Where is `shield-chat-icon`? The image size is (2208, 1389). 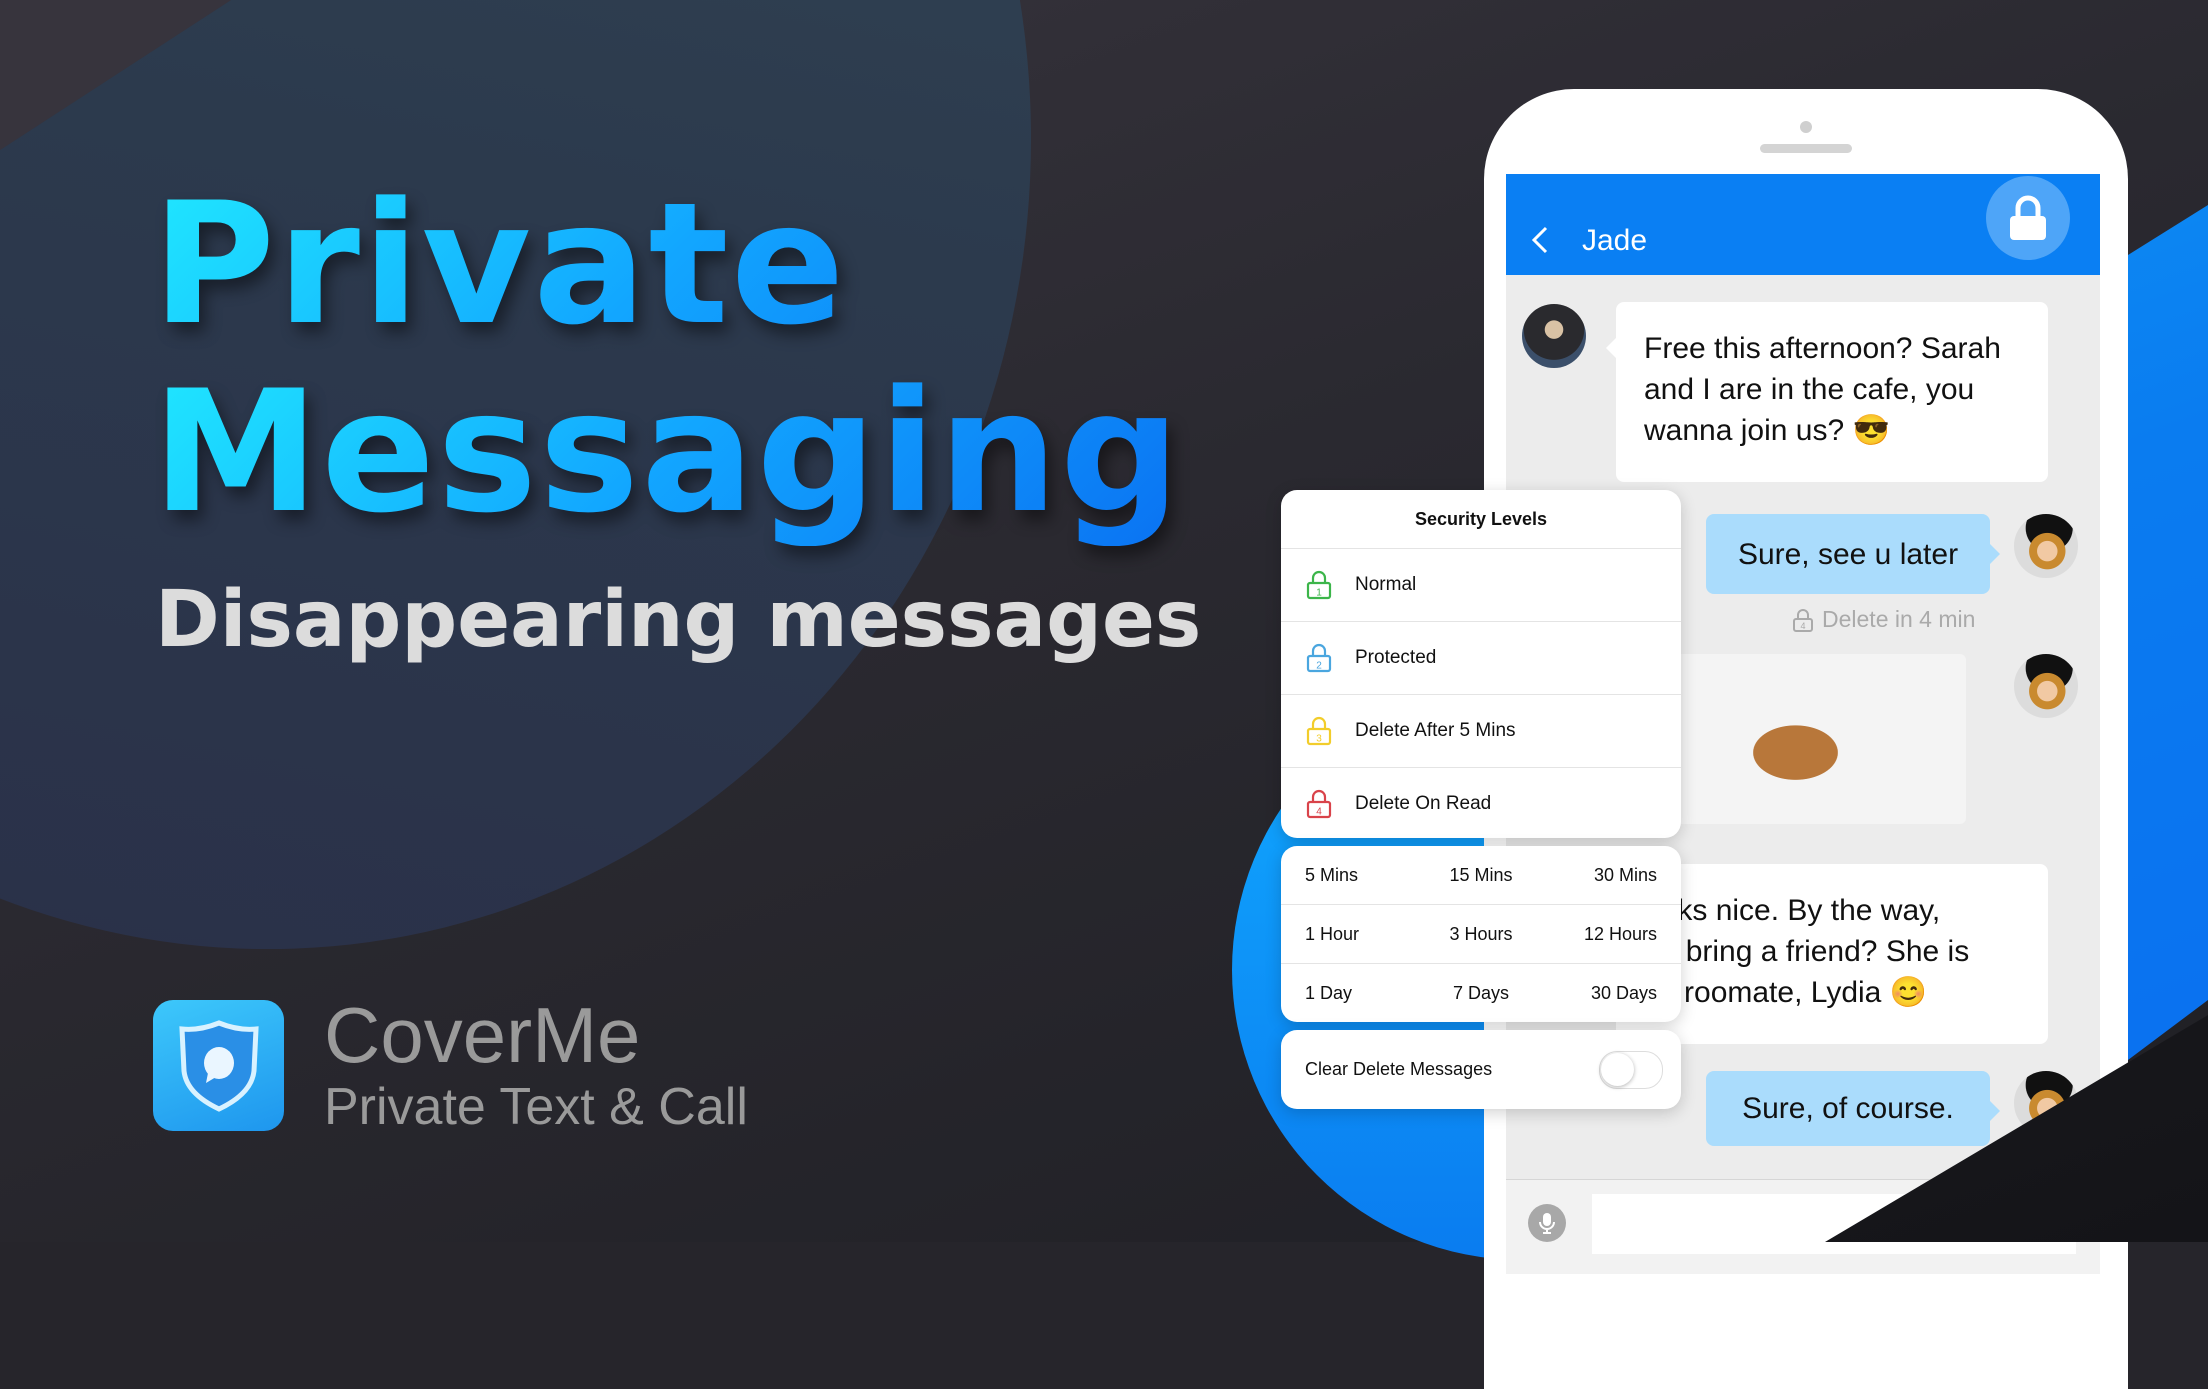
shield-chat-icon is located at coordinates (218, 1065).